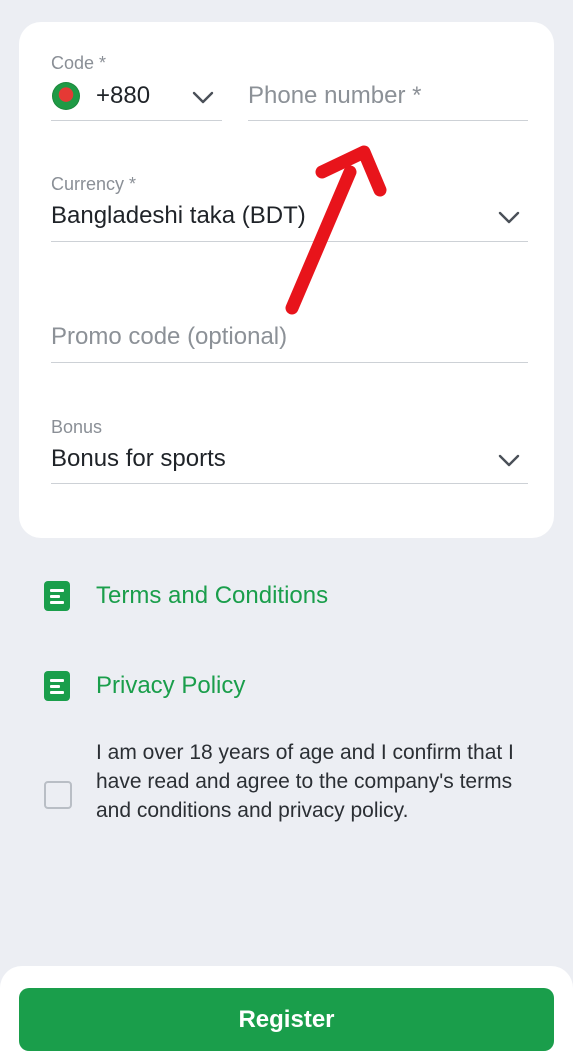  Describe the element at coordinates (169, 336) in the screenshot. I see `promo-code-placeholder: Promo code (optional)` at that location.